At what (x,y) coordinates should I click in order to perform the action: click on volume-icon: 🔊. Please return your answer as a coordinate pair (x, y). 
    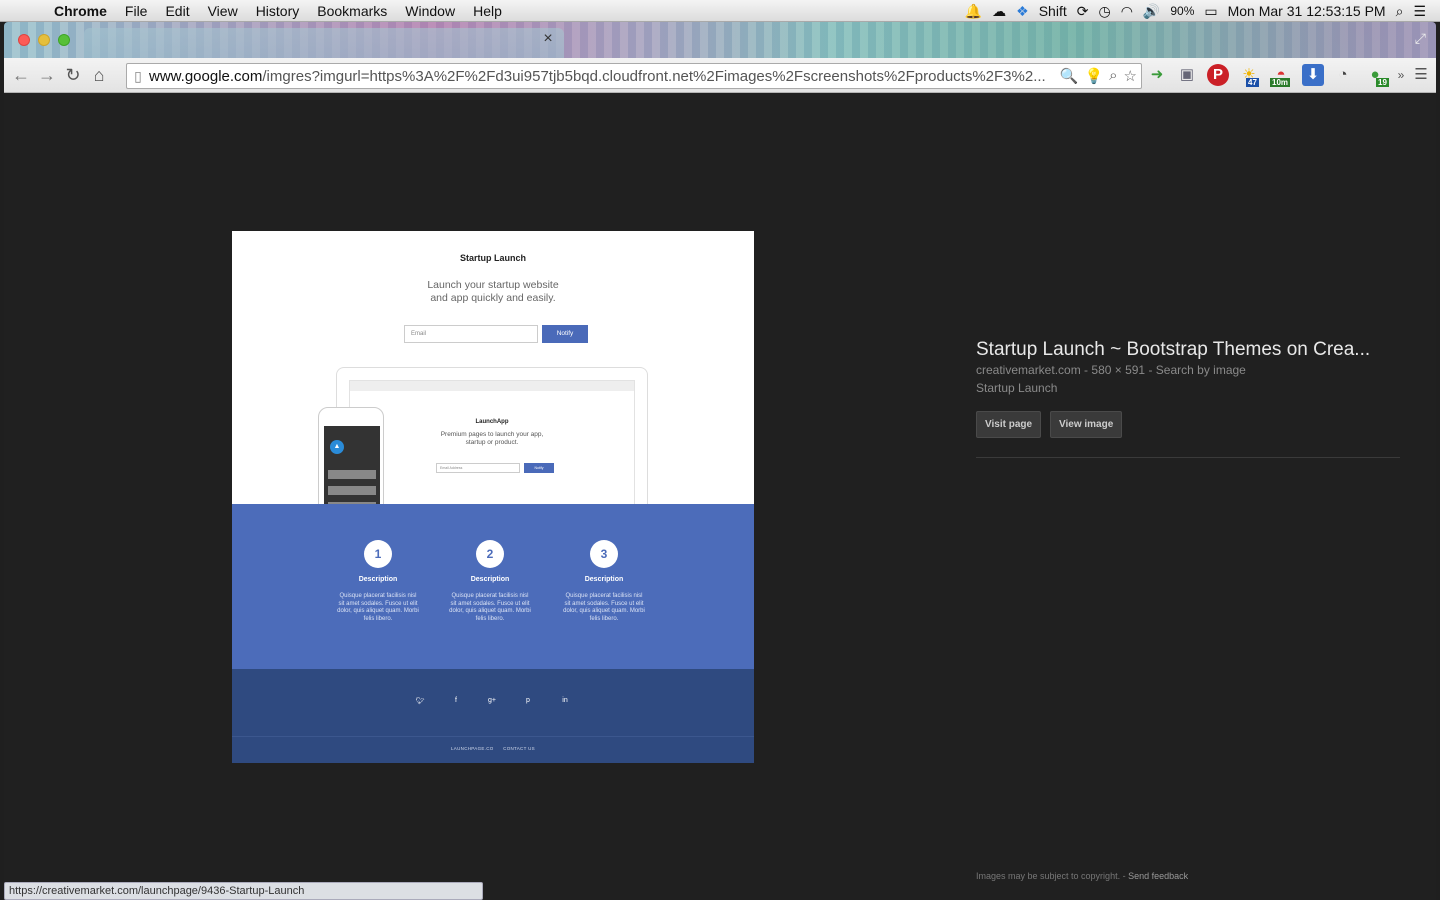
    Looking at the image, I should click on (1151, 11).